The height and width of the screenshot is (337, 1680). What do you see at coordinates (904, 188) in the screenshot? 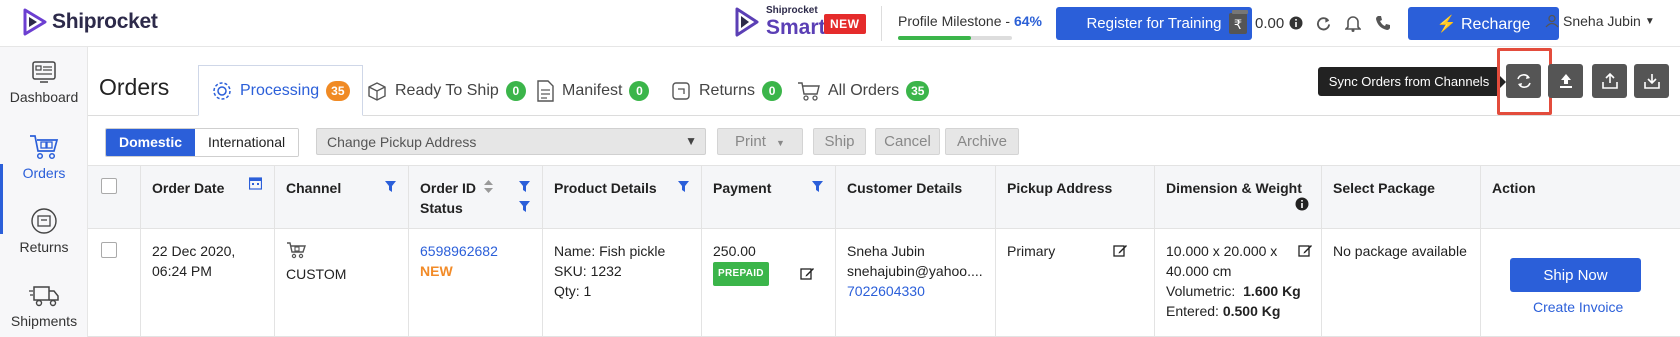
I see `col-customer-details: Customer Details` at bounding box center [904, 188].